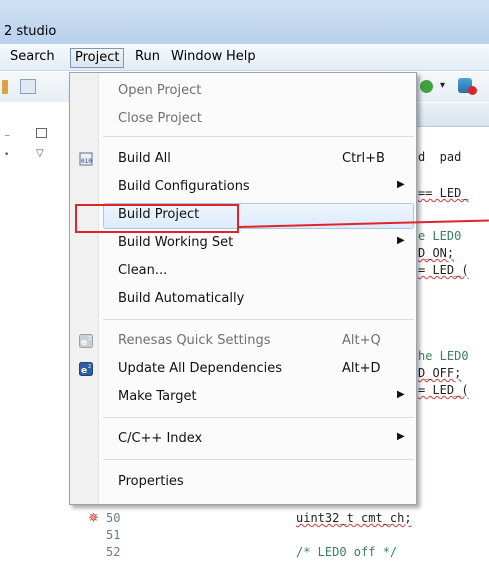  What do you see at coordinates (184, 186) in the screenshot?
I see `menu-item-label: Build Configurations` at bounding box center [184, 186].